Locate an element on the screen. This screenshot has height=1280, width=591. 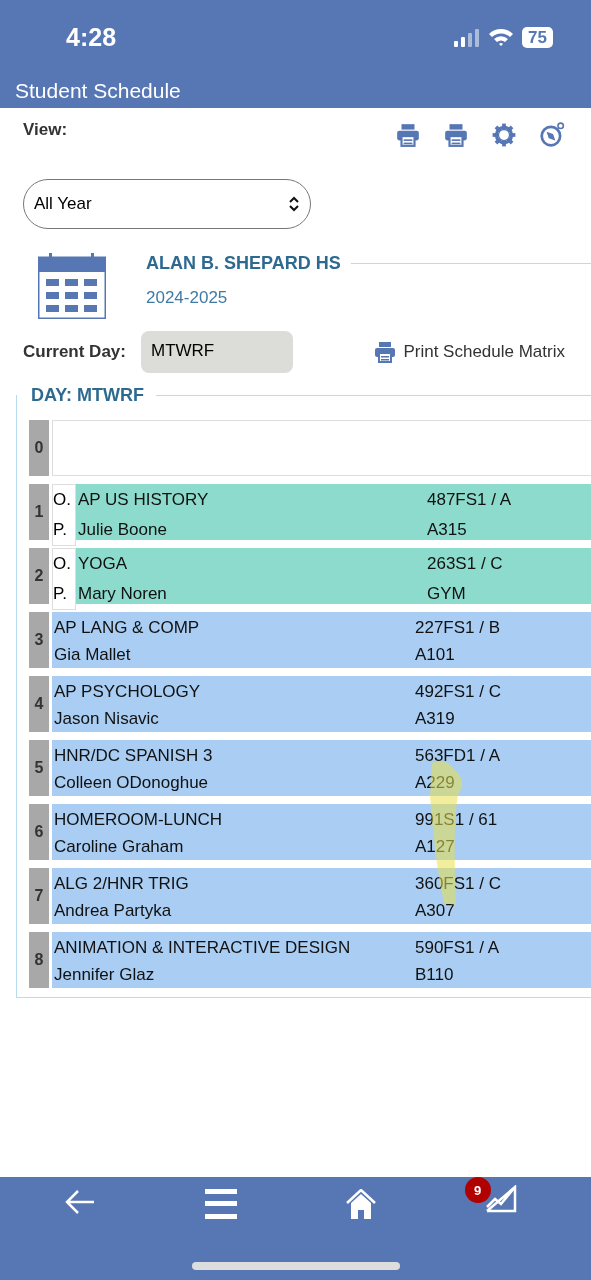
period-number: 3 is located at coordinates (39, 640).